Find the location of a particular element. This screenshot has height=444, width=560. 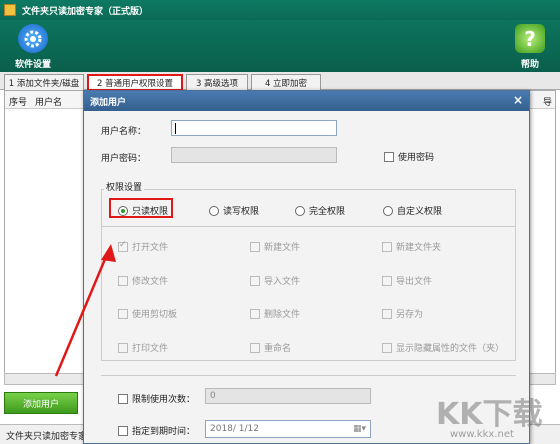

limit-uses-label: 限制使用次数： is located at coordinates (164, 400).